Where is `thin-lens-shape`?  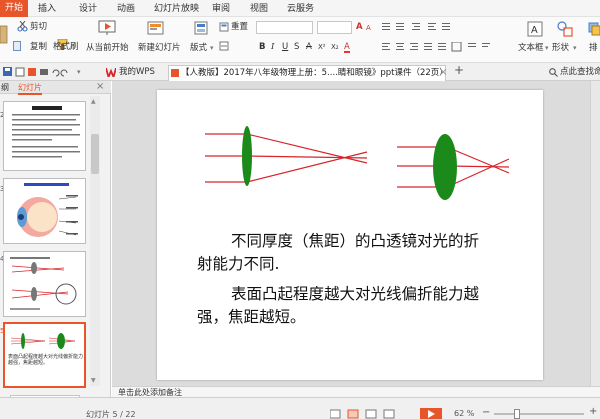
thin-lens-shape is located at coordinates (247, 156).